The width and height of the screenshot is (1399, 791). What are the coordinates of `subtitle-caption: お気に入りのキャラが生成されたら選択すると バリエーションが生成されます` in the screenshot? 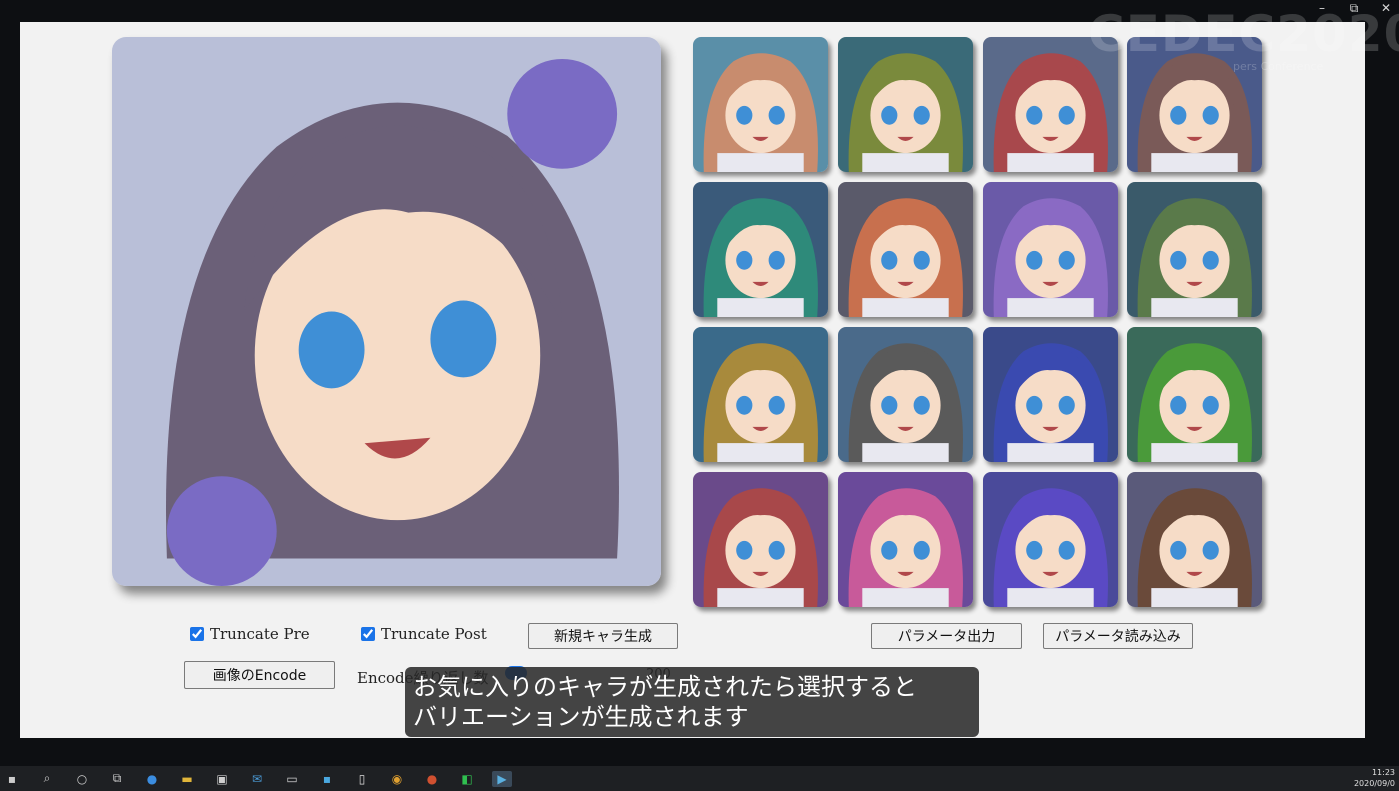 It's located at (692, 702).